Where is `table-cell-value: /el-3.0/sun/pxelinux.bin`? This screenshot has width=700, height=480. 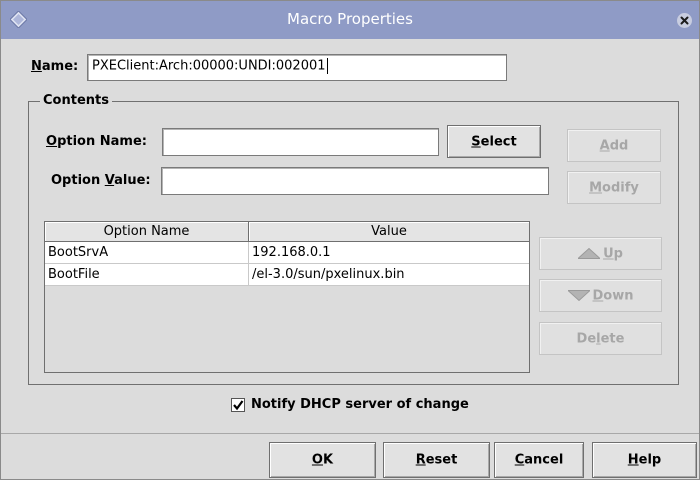
table-cell-value: /el-3.0/sun/pxelinux.bin is located at coordinates (328, 274).